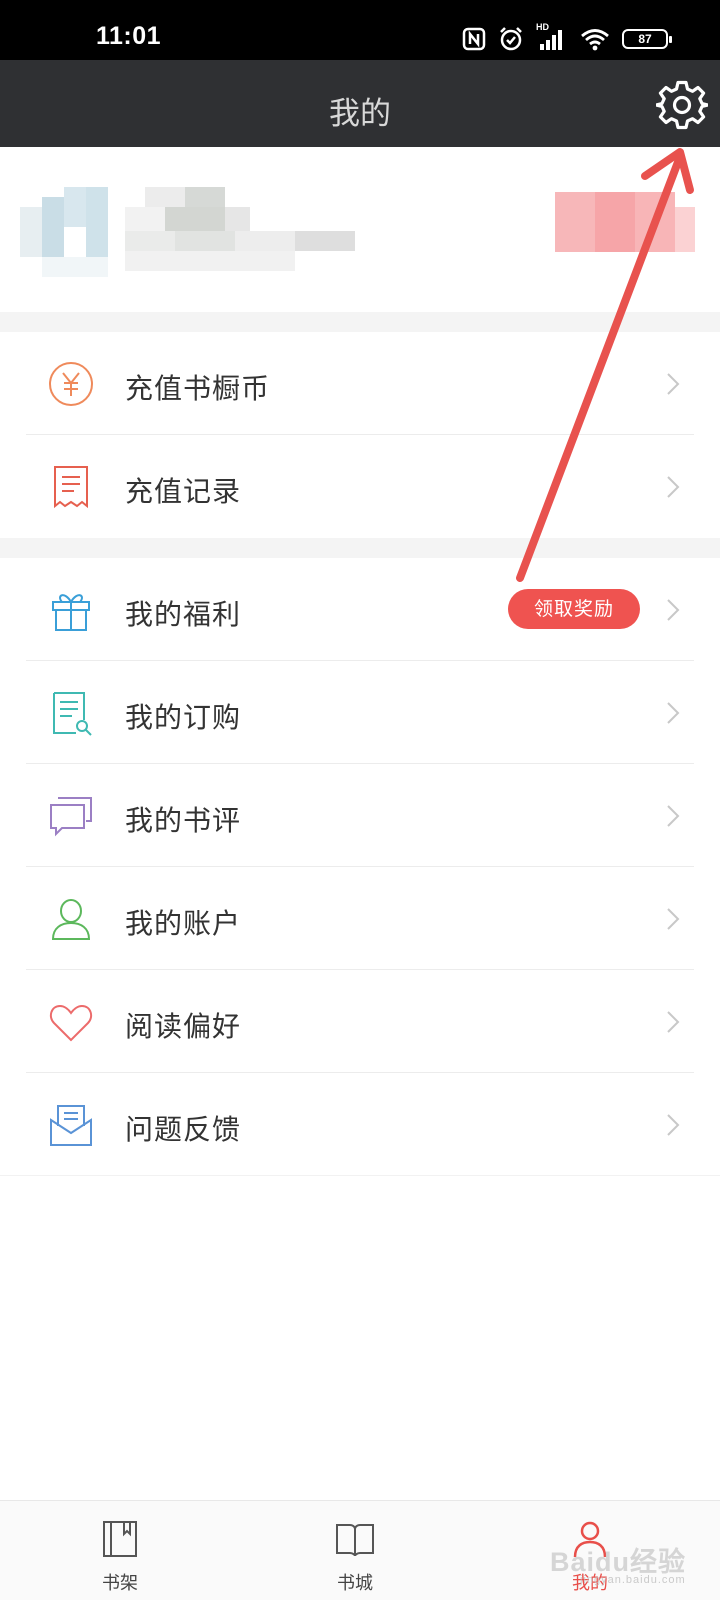 This screenshot has width=720, height=1600. Describe the element at coordinates (647, 39) in the screenshot. I see `battery-indicator: 87` at that location.